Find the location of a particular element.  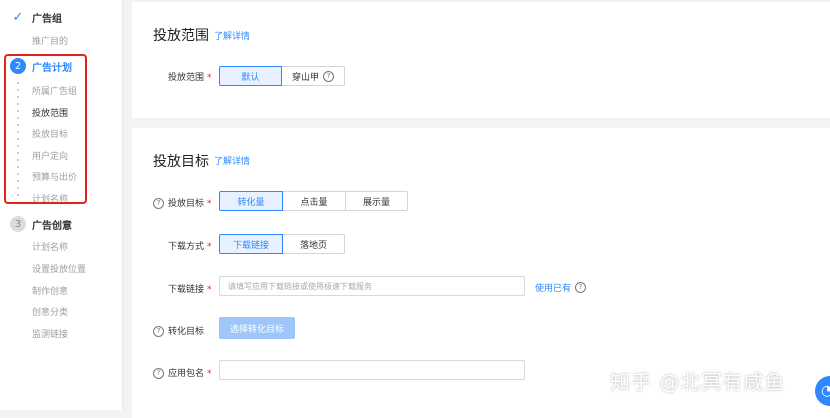

sidebar-item-creative-category: 创意分类 is located at coordinates (50, 311).